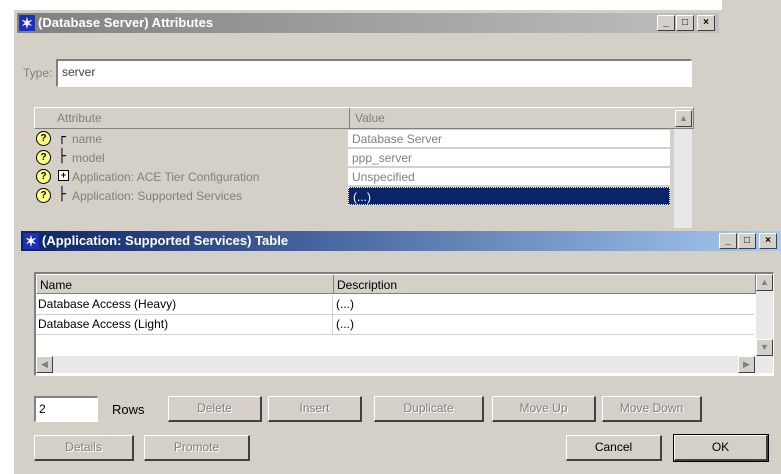  What do you see at coordinates (315, 409) in the screenshot?
I see `insert-button: Insert` at bounding box center [315, 409].